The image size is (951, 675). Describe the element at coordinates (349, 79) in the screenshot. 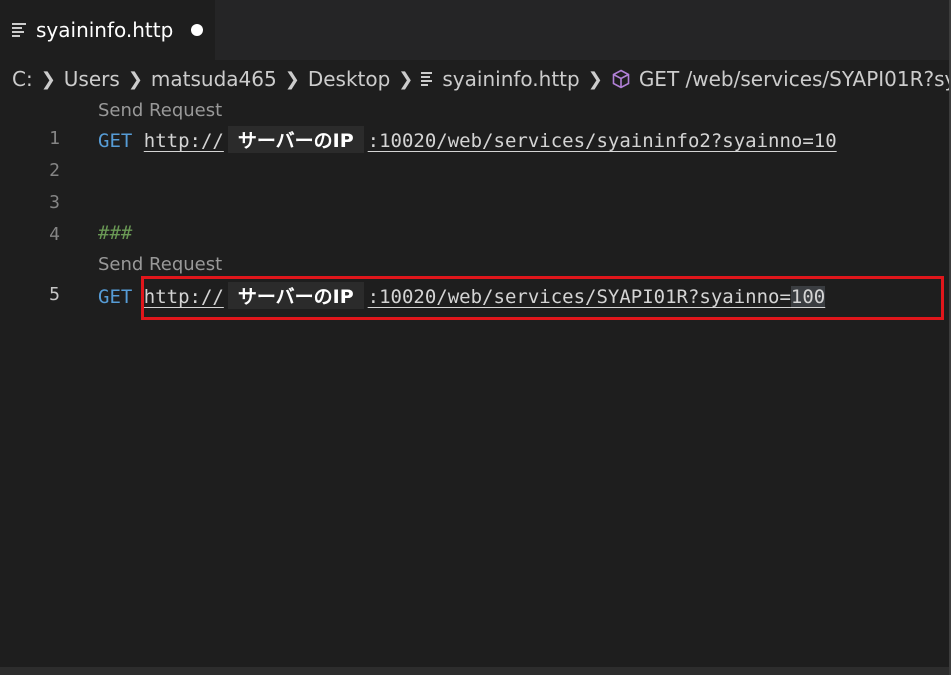

I see `breadcrumb-item-desktop: Desktop` at that location.